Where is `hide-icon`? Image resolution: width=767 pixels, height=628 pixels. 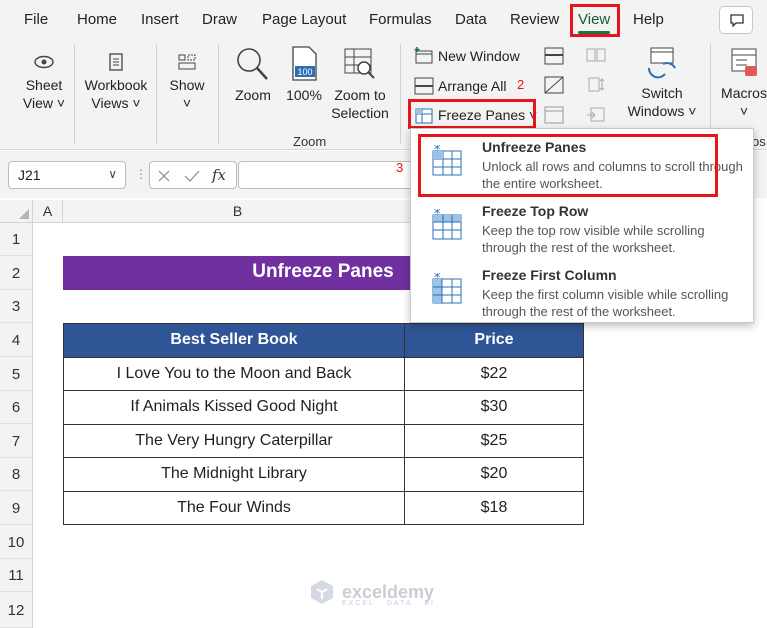
hide-icon is located at coordinates (554, 85).